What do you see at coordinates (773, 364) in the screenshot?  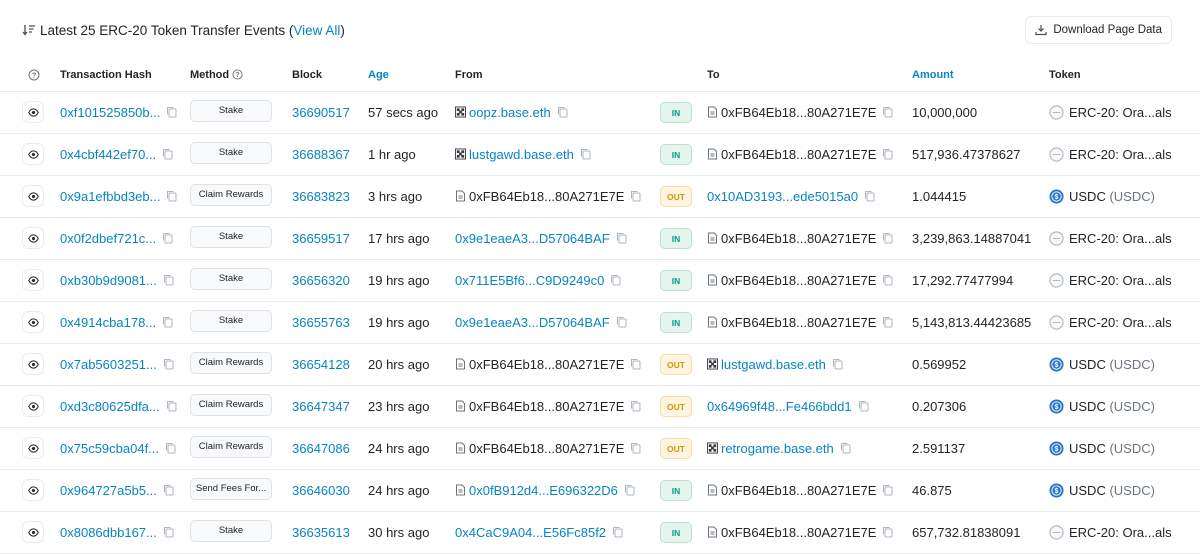 I see `to-address: lustgawd.base.eth` at bounding box center [773, 364].